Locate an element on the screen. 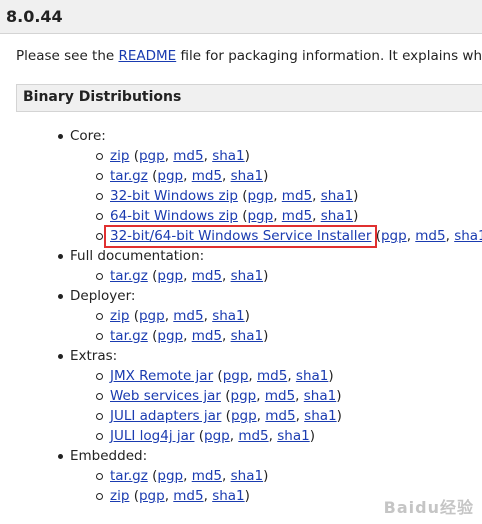  section-header: Binary Distributions is located at coordinates (249, 98).